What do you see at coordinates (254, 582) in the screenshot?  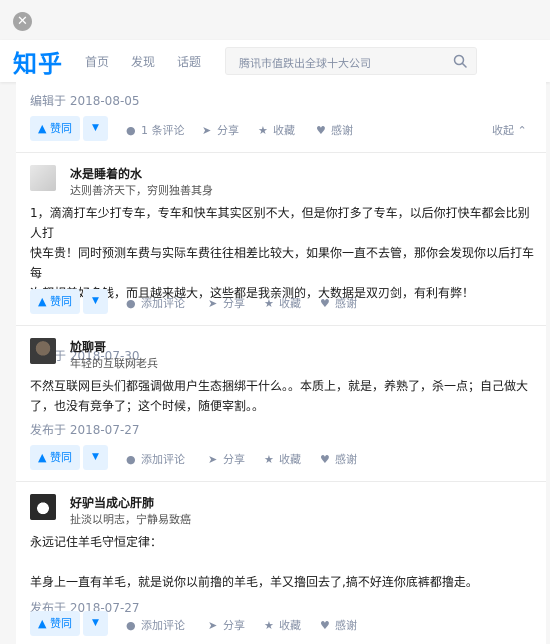 I see `answer-line: 羊身上一直有羊毛，就是说你以前撸的羊毛，羊又撸回去了,搞不好连你底裤都撸走。` at bounding box center [254, 582].